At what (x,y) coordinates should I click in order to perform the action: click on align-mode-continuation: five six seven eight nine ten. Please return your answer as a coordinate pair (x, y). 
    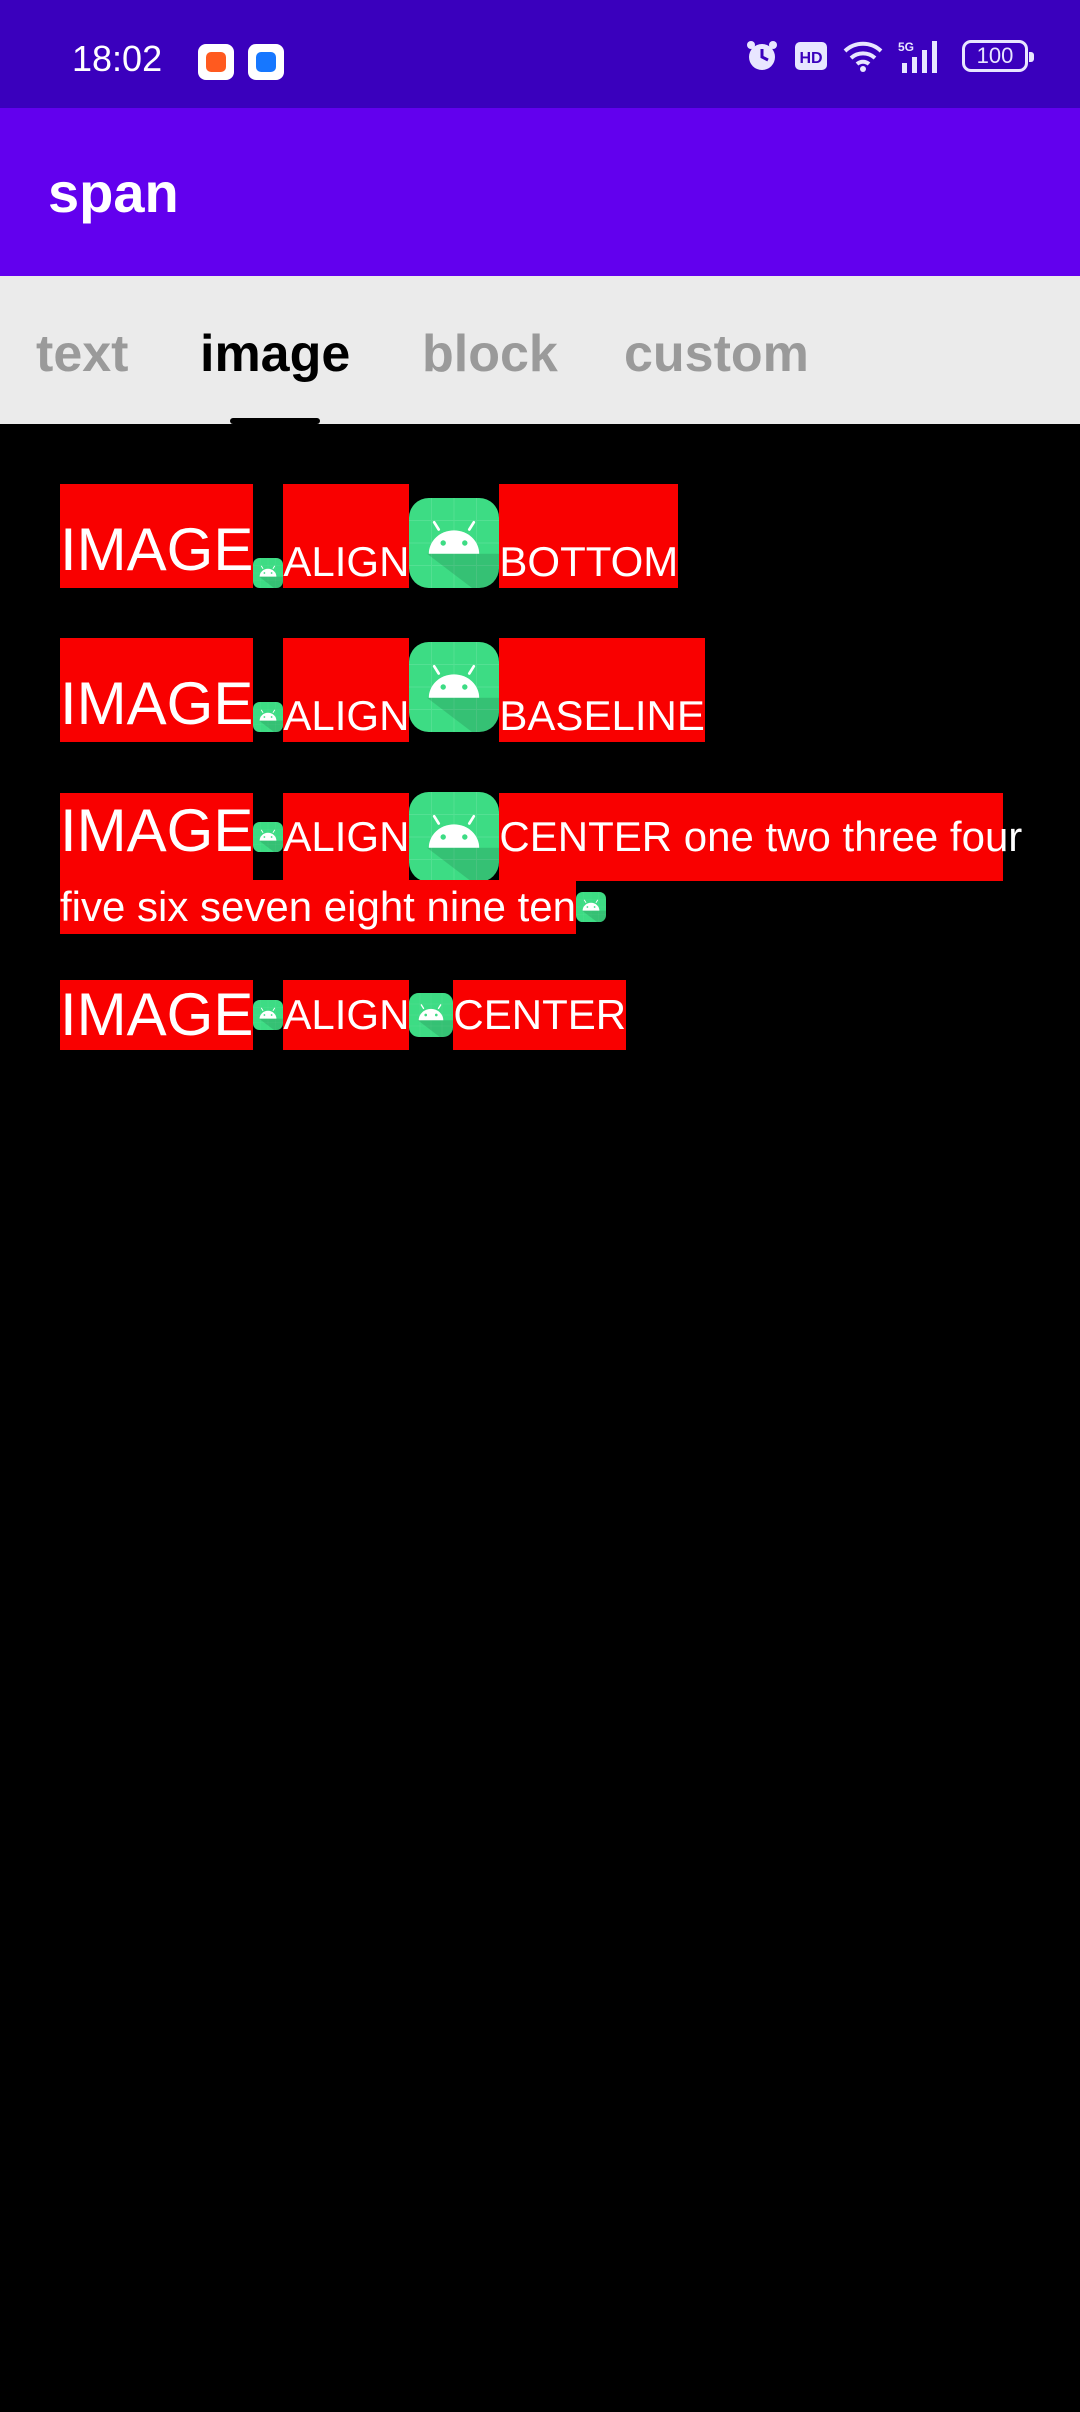
    Looking at the image, I should click on (318, 907).